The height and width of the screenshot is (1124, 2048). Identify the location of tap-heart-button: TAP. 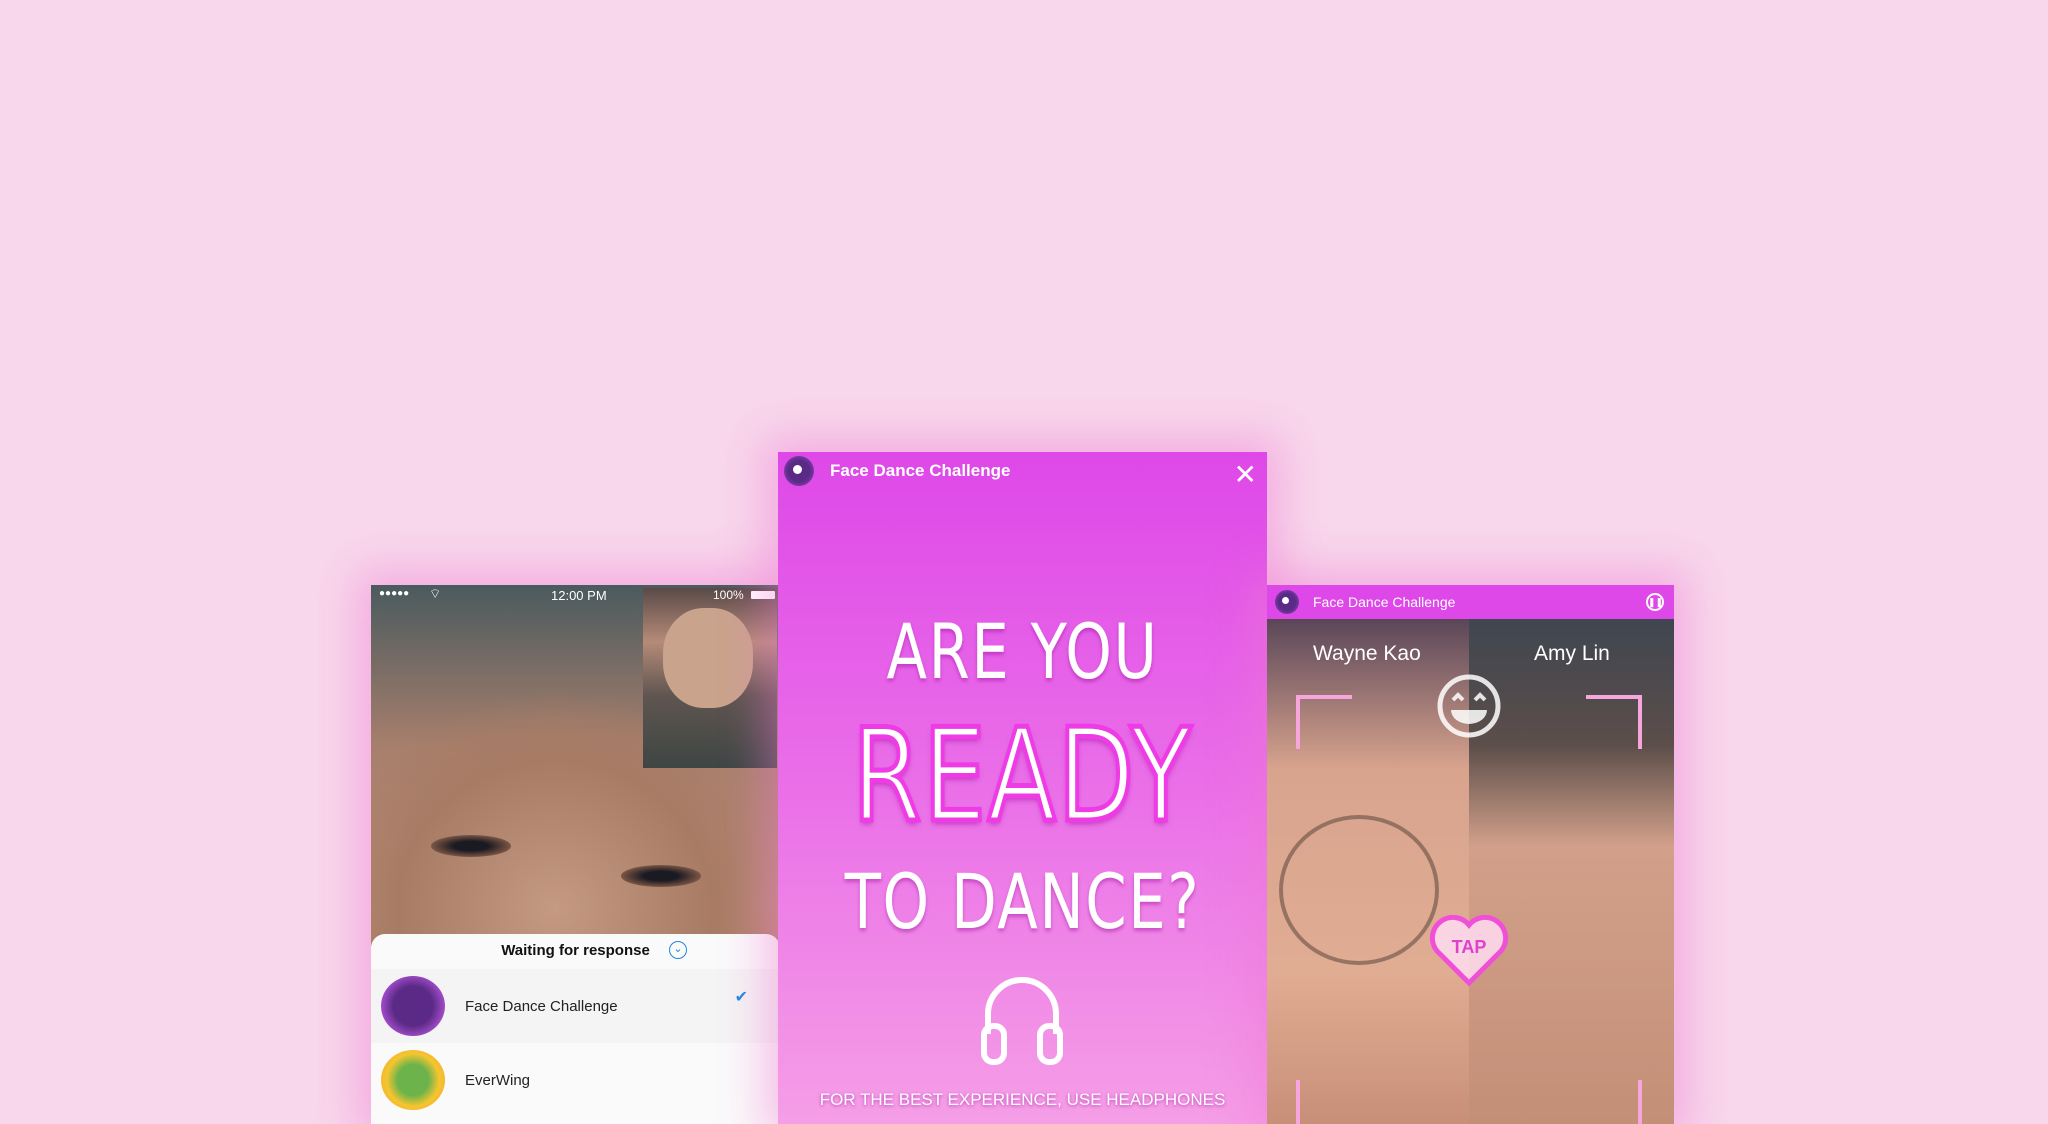
(1469, 951).